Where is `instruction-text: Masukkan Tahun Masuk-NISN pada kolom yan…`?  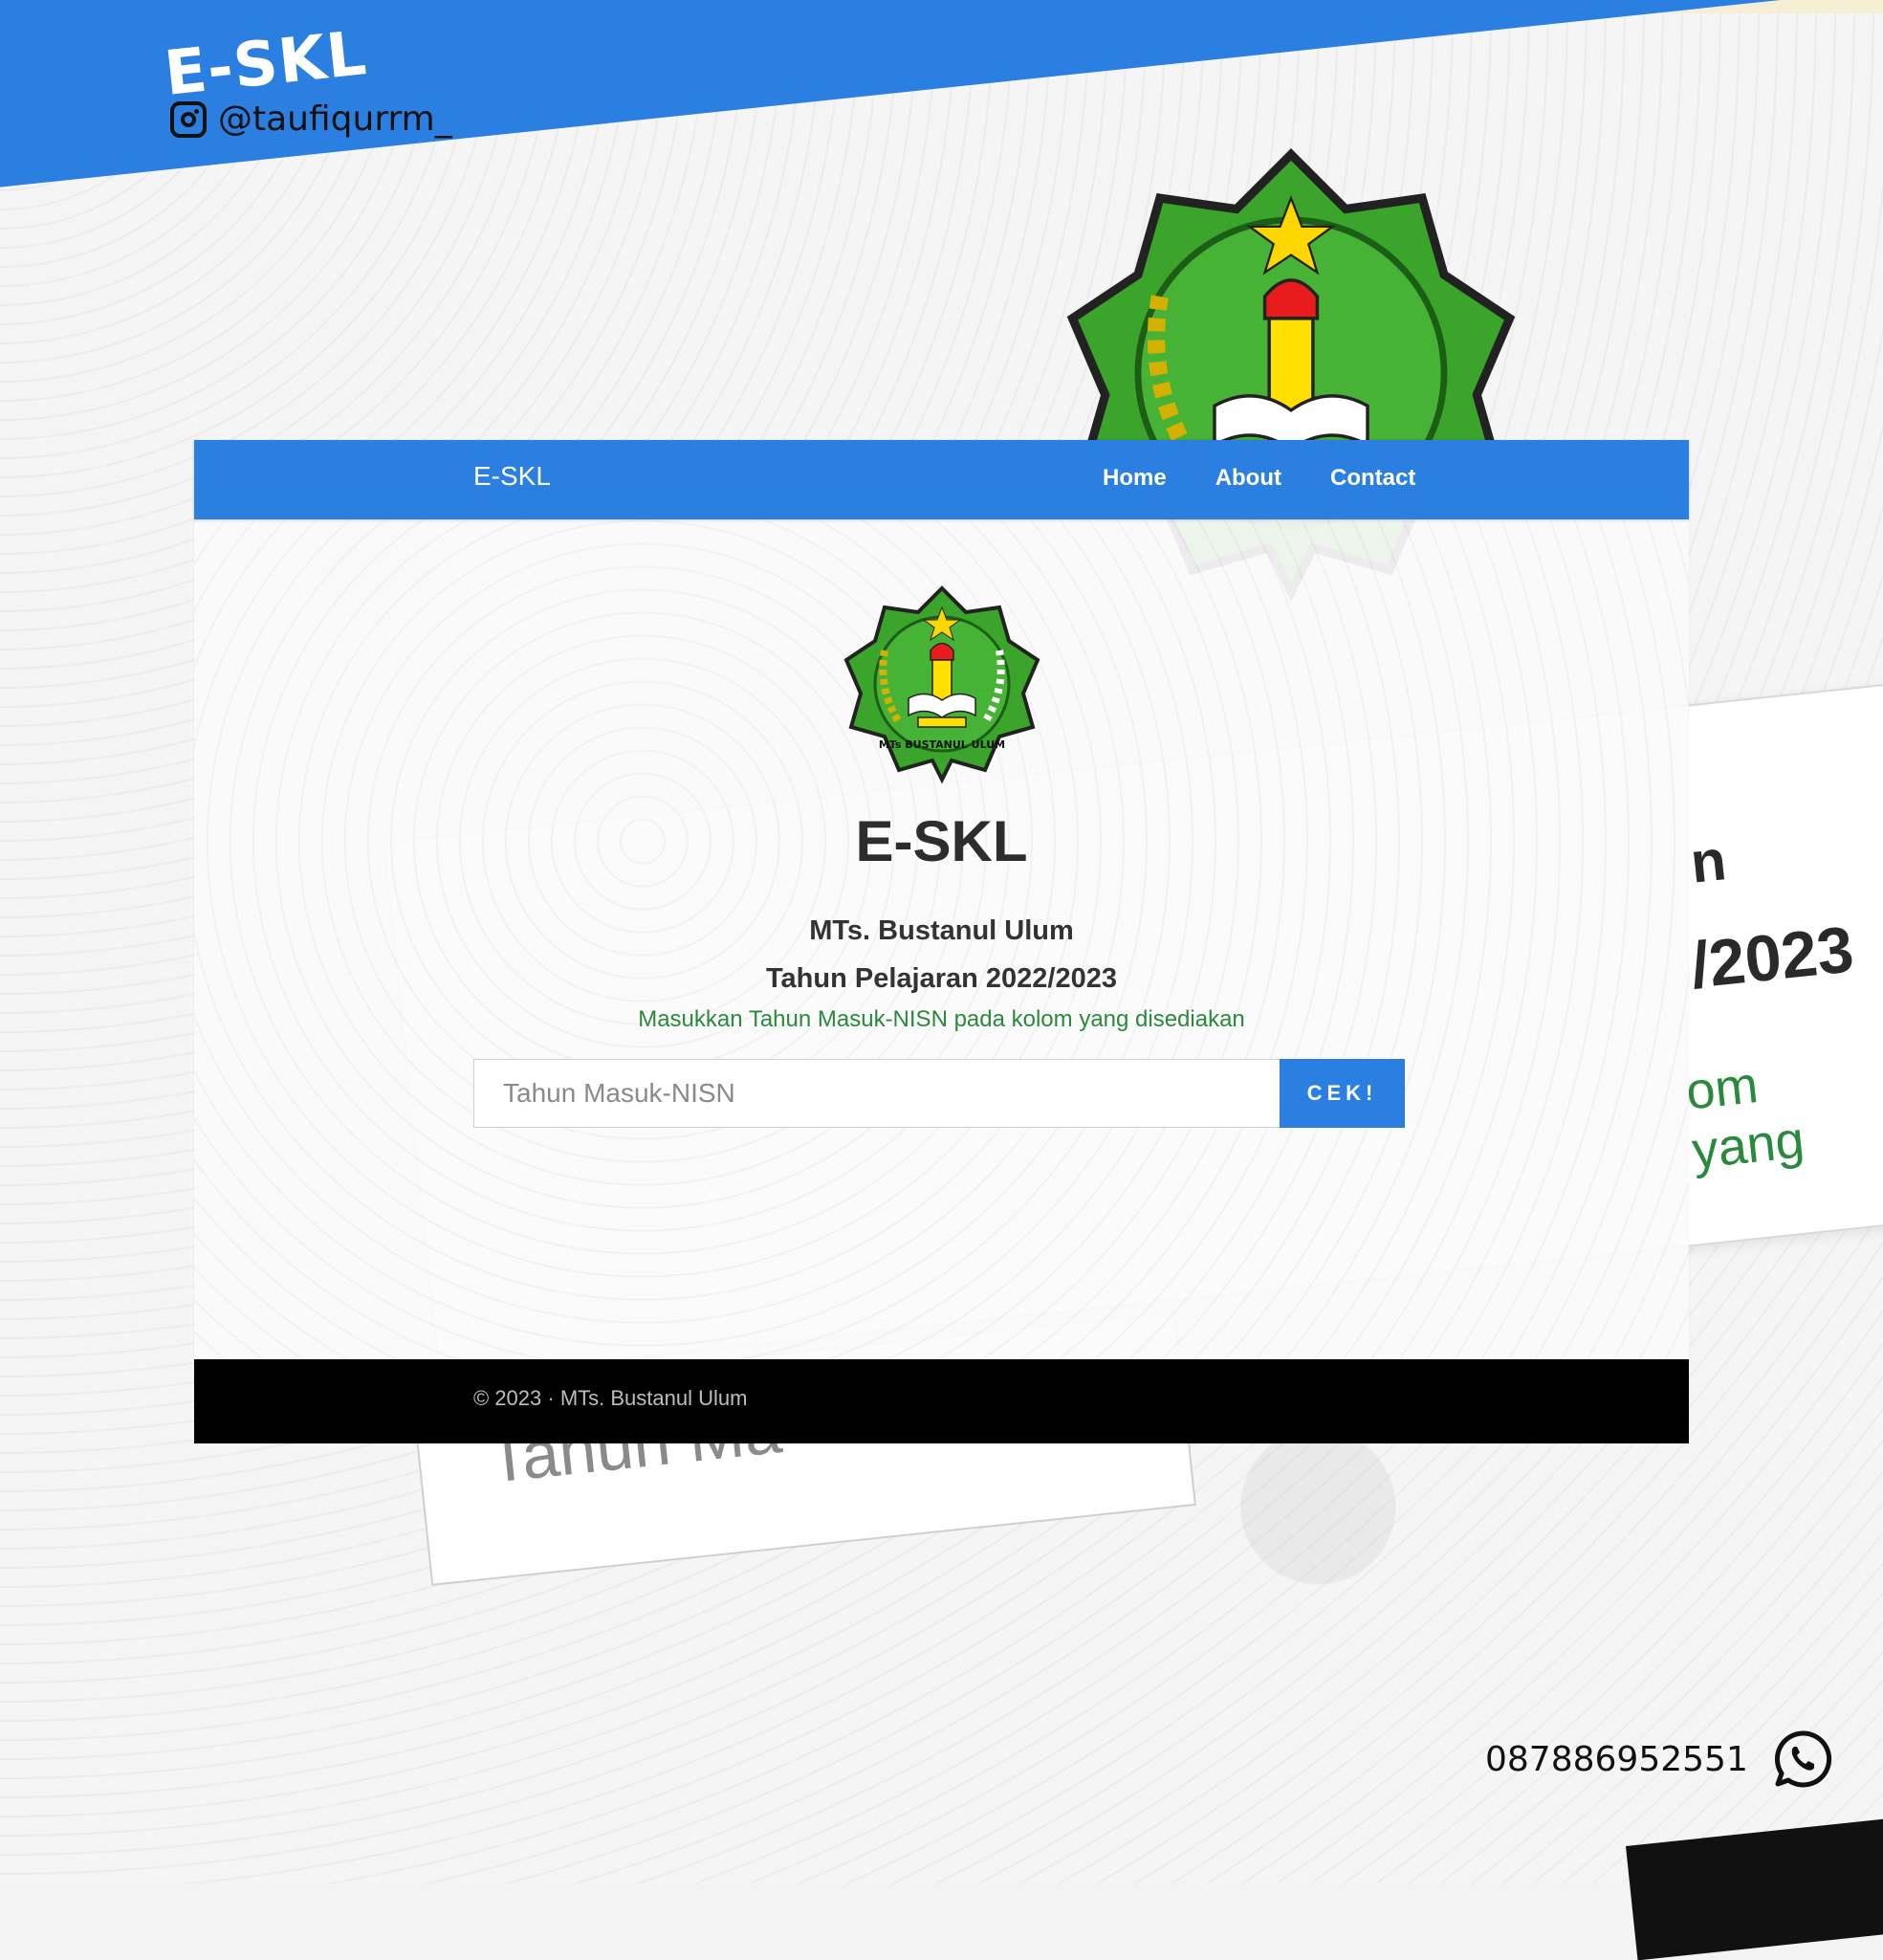
instruction-text: Masukkan Tahun Masuk-NISN pada kolom yan… is located at coordinates (941, 1019).